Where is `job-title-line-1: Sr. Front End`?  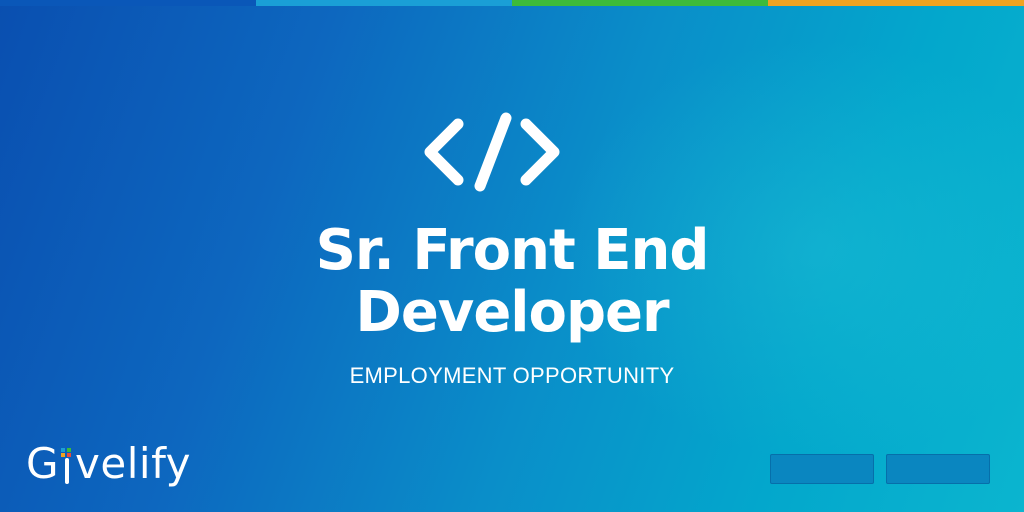
job-title-line-1: Sr. Front End is located at coordinates (512, 250).